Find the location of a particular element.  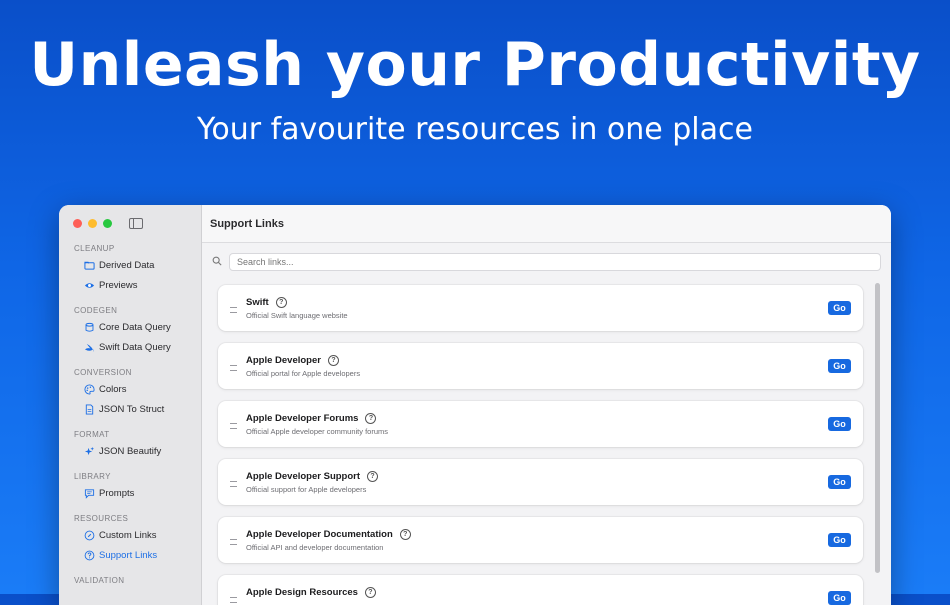

link-card: Swift? Official Swift language website Go is located at coordinates (540, 308).